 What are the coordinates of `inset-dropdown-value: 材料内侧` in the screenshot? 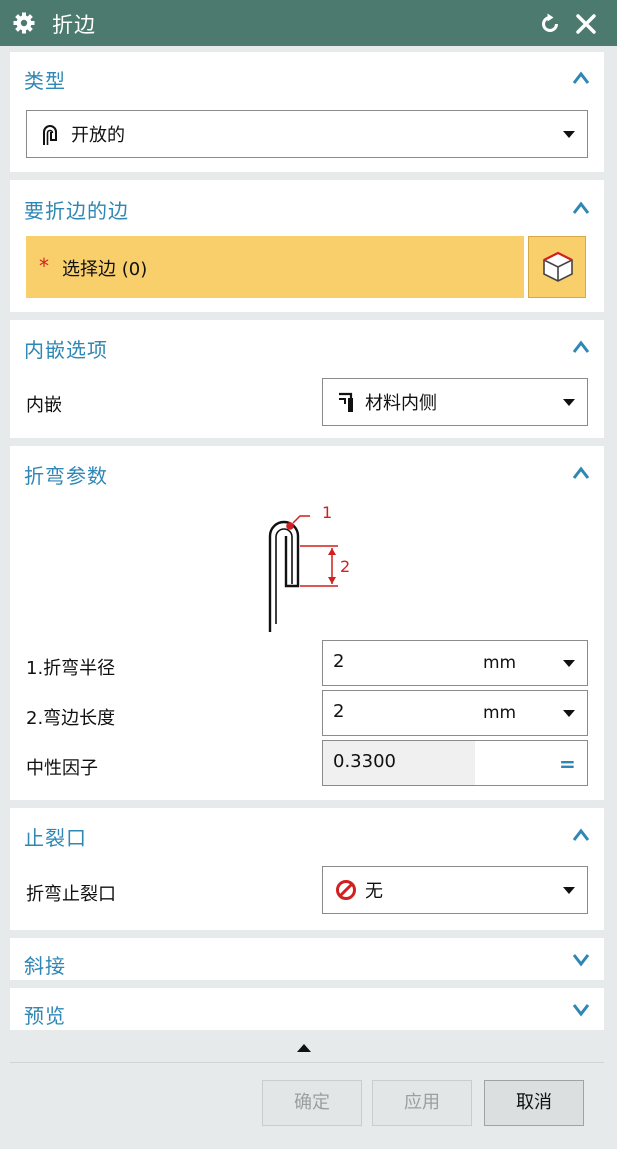 It's located at (401, 403).